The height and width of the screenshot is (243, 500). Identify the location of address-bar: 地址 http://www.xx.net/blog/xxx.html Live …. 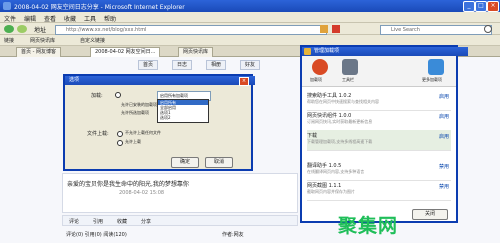
(250, 29).